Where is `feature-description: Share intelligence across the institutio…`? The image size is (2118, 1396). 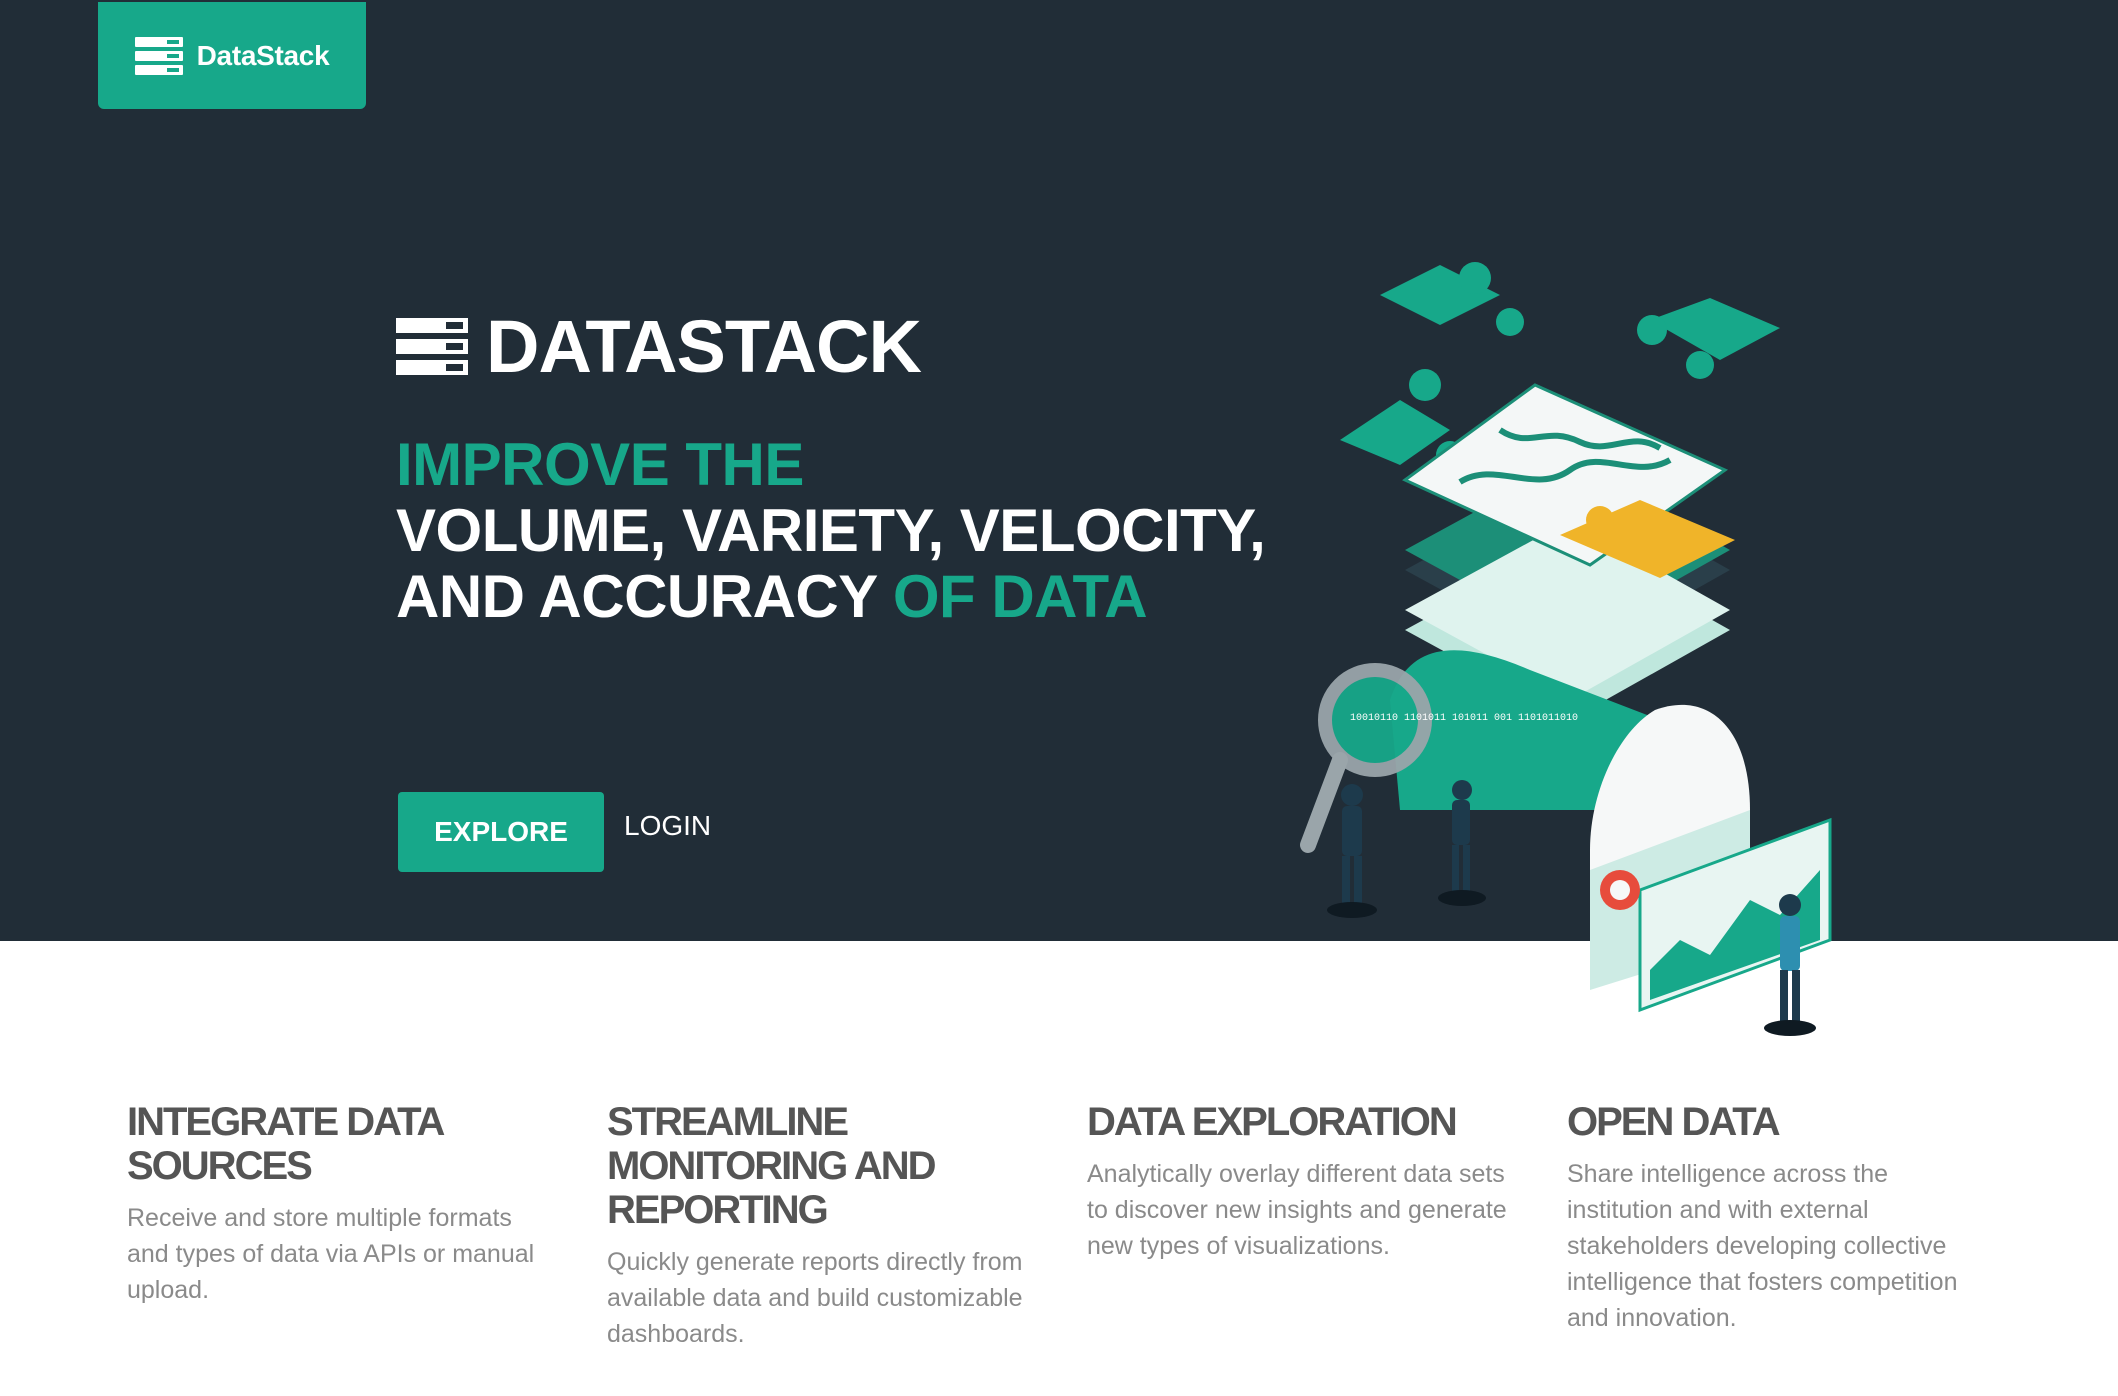
feature-description: Share intelligence across the institutio… is located at coordinates (1762, 1246).